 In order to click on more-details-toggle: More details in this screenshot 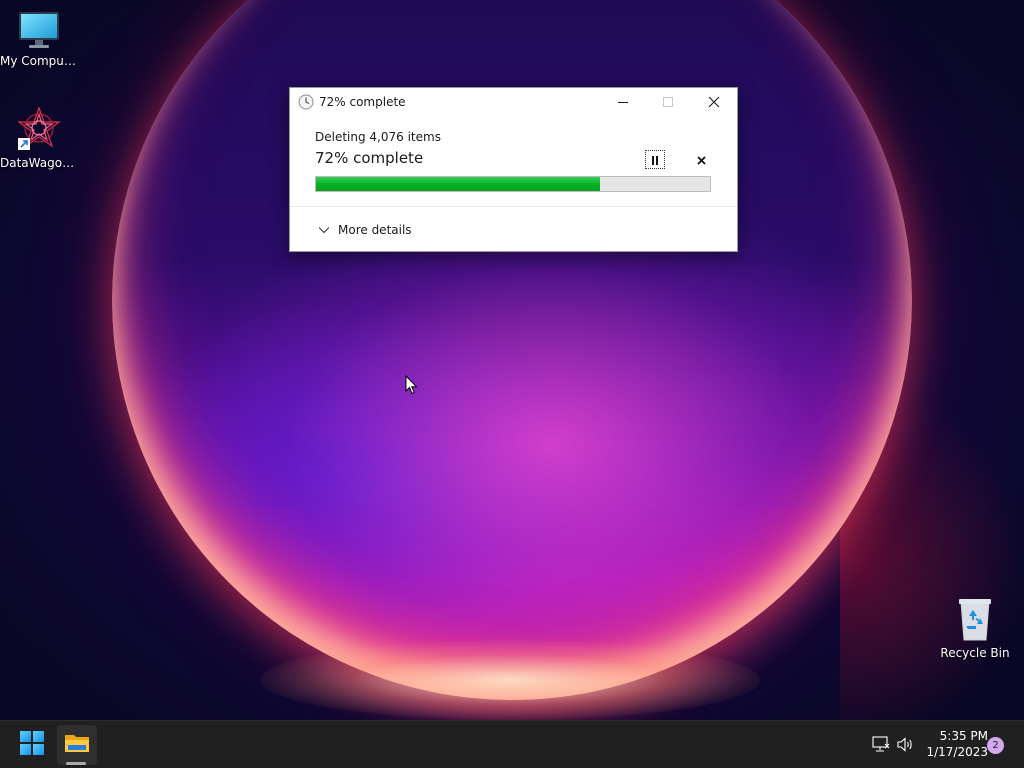, I will do `click(365, 230)`.